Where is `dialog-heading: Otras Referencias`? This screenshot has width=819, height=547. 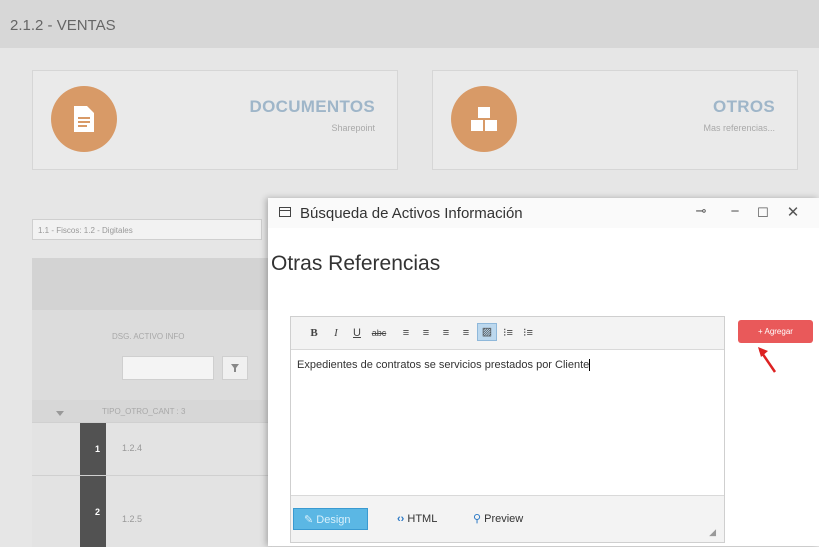
dialog-heading: Otras Referencias is located at coordinates (356, 263).